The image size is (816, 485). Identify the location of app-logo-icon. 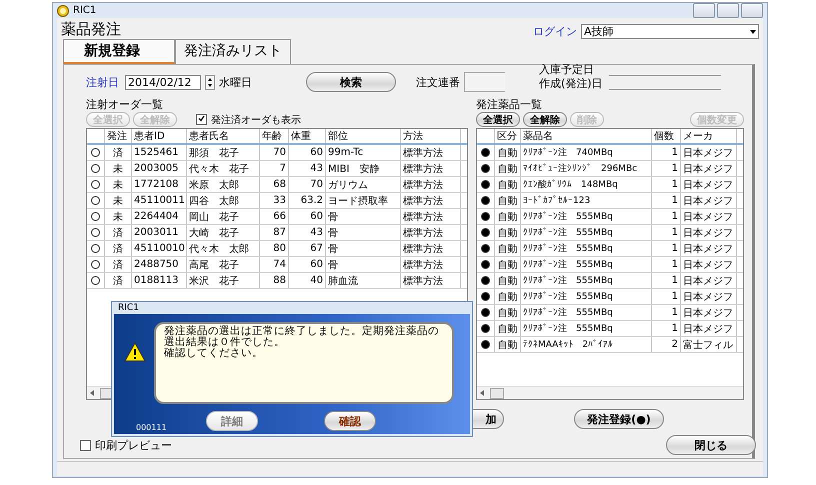
(63, 10).